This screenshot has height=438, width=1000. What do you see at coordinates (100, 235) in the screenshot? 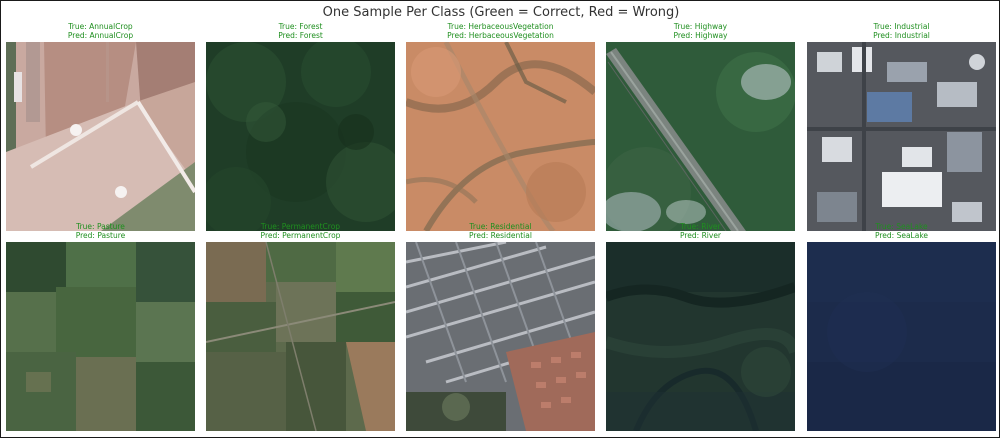
I see `pred-label: Pred: Pasture` at bounding box center [100, 235].